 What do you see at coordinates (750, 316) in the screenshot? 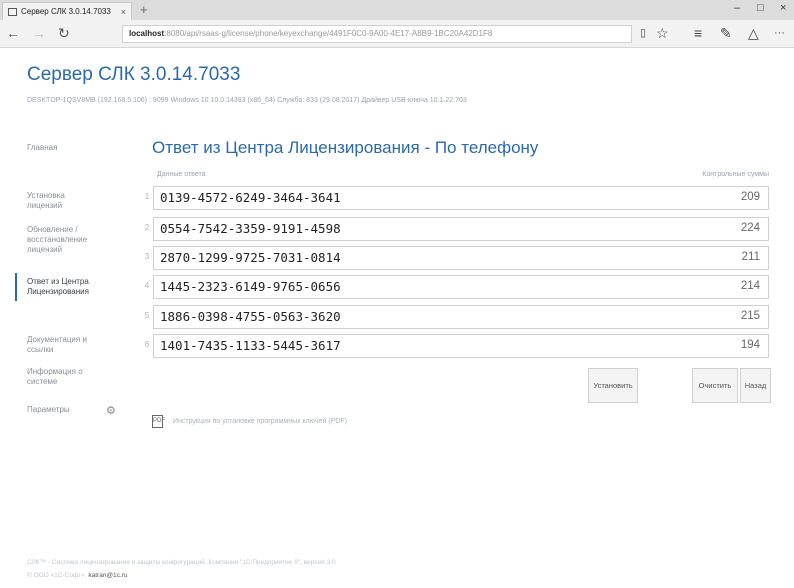
I see `checksum: 215` at bounding box center [750, 316].